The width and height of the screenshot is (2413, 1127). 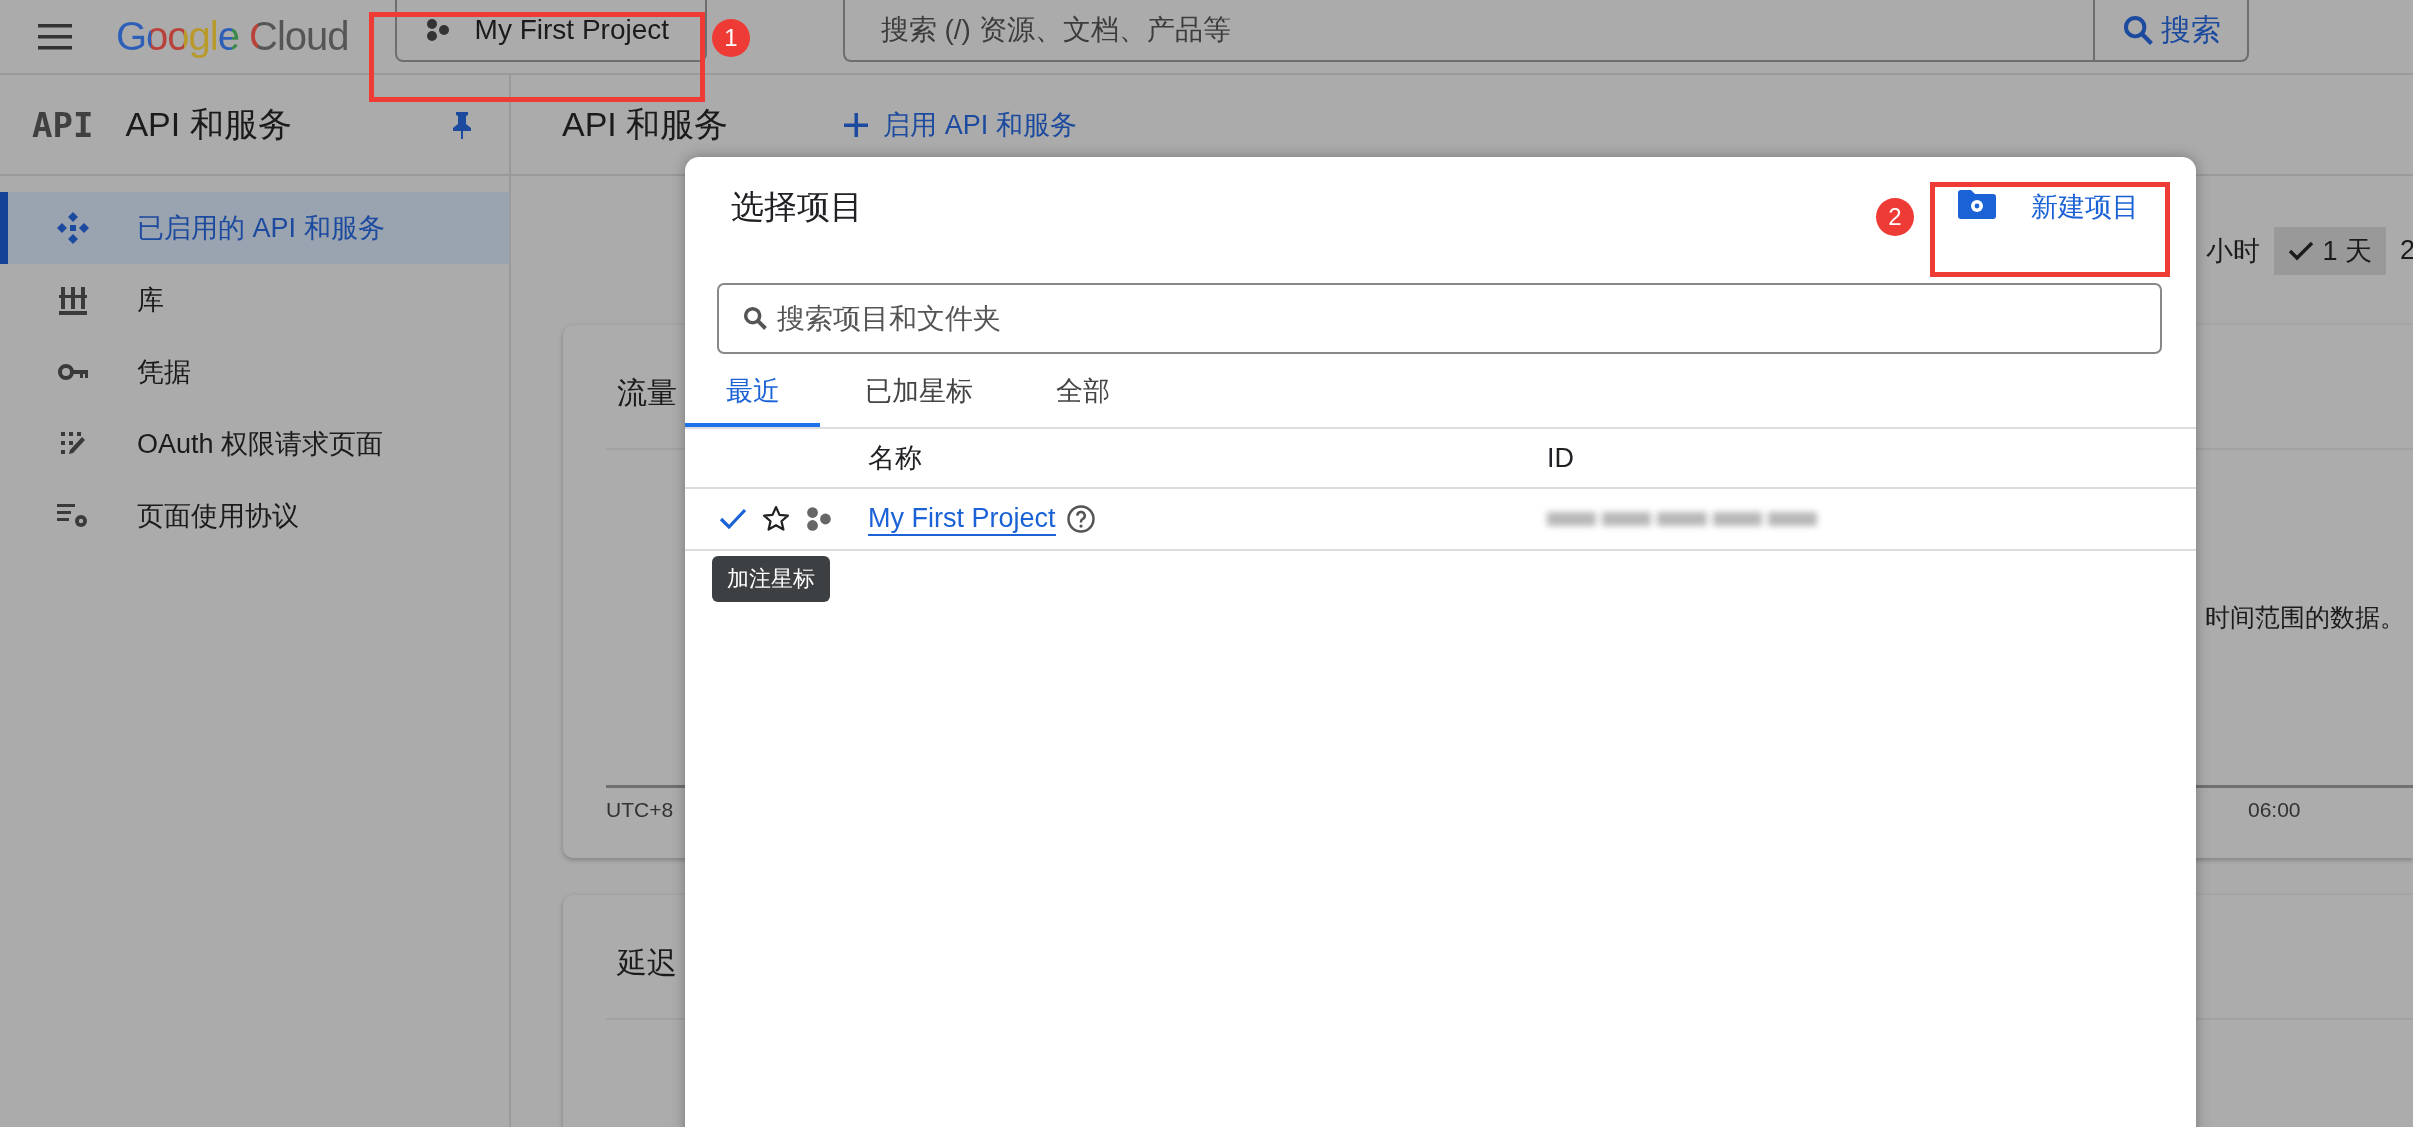 I want to click on folder-gear-icon, so click(x=1977, y=204).